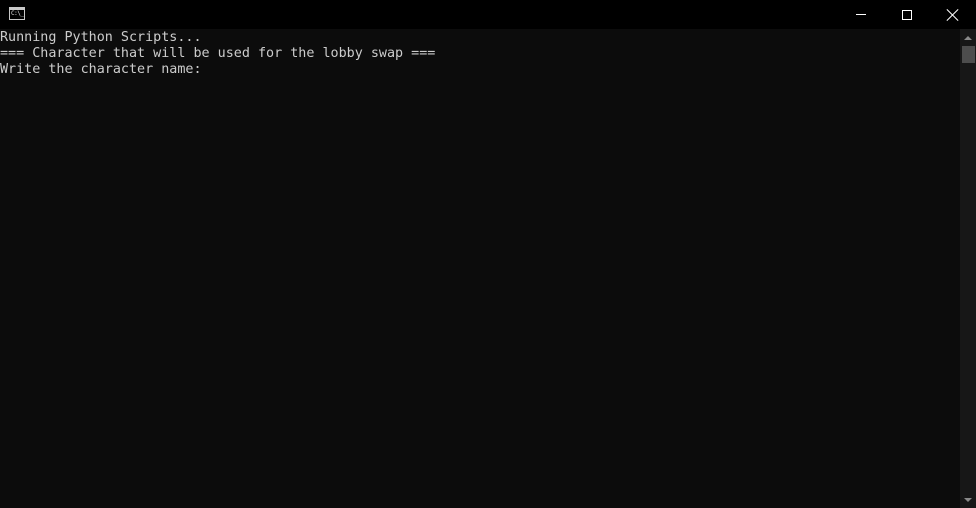 Image resolution: width=976 pixels, height=508 pixels. I want to click on minimize-icon, so click(861, 14).